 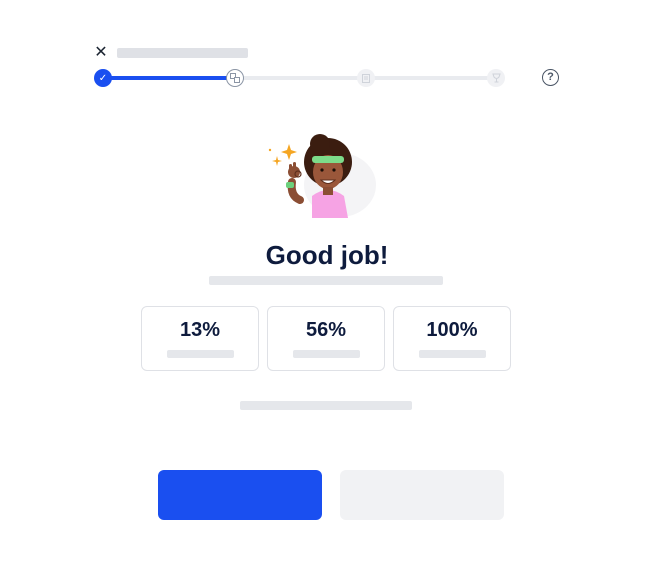 I want to click on stat-value: 100%, so click(x=452, y=330).